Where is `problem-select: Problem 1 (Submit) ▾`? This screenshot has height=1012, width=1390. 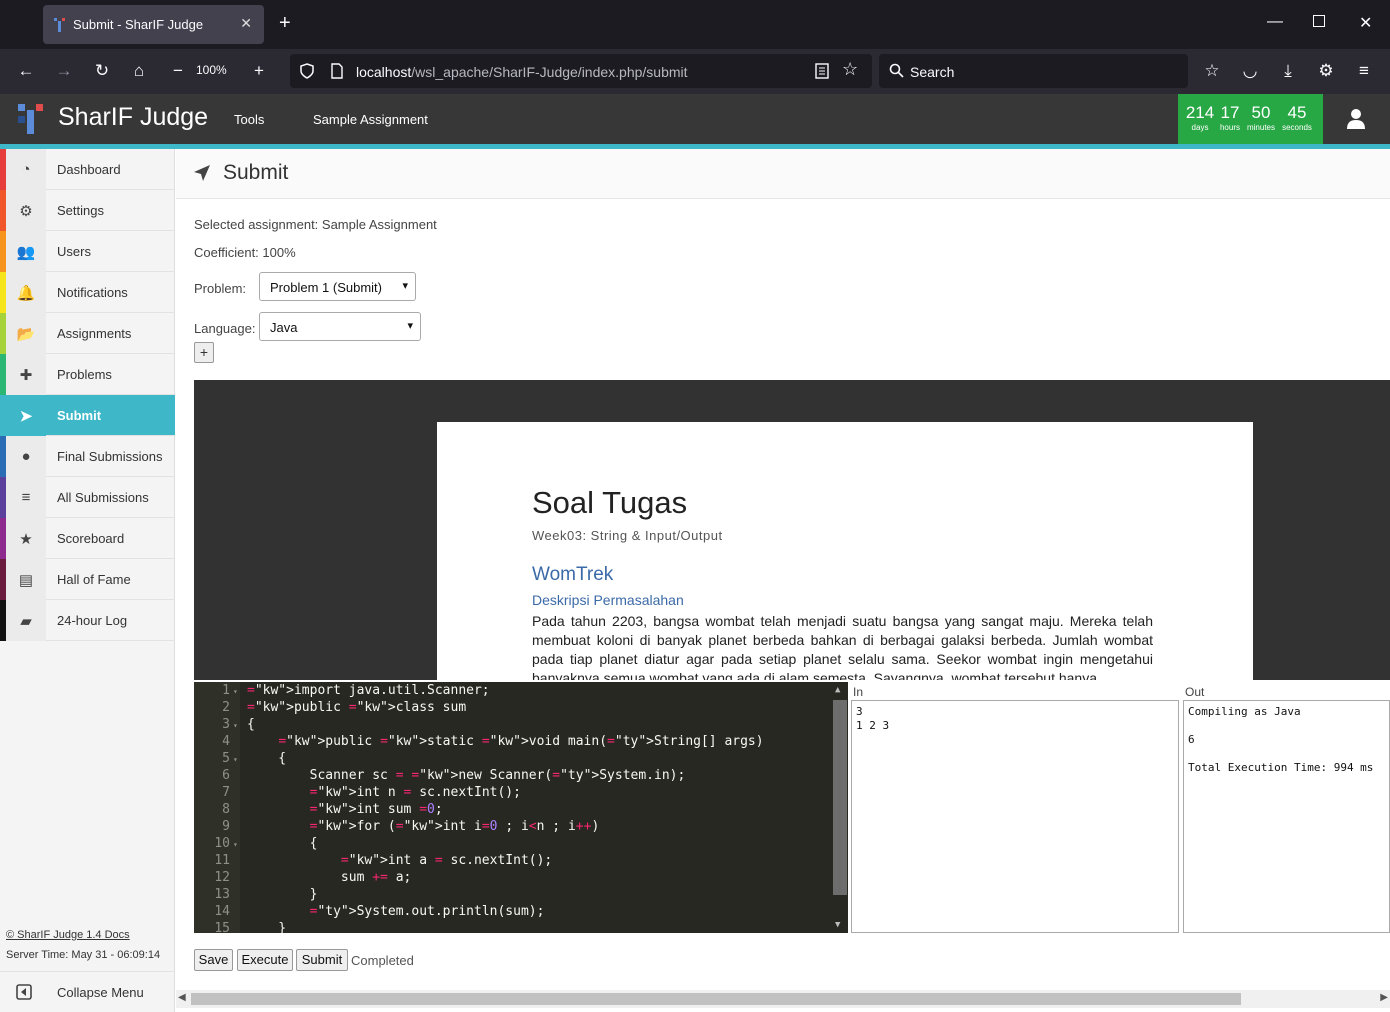 problem-select: Problem 1 (Submit) ▾ is located at coordinates (337, 286).